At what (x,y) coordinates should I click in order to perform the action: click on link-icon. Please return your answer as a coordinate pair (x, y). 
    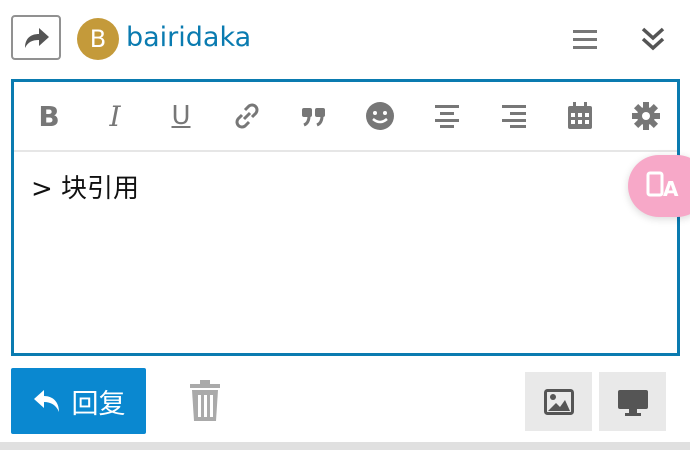
    Looking at the image, I should click on (247, 116).